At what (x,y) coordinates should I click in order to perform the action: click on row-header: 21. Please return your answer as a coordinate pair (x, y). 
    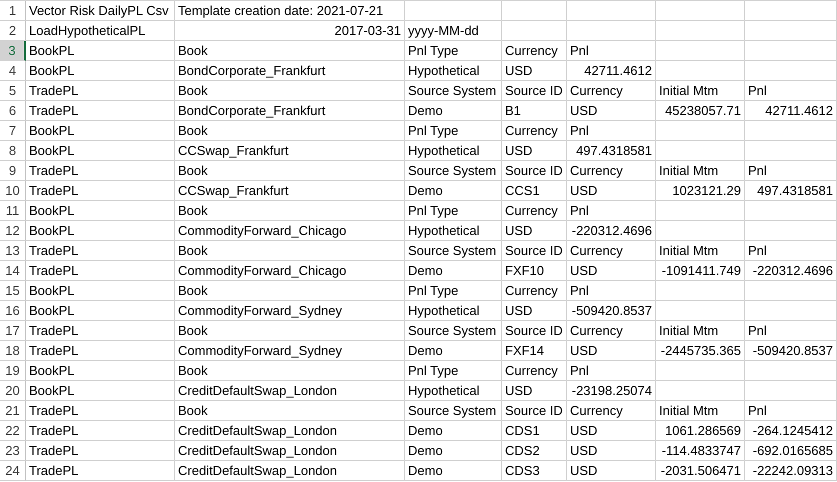
    Looking at the image, I should click on (13, 411).